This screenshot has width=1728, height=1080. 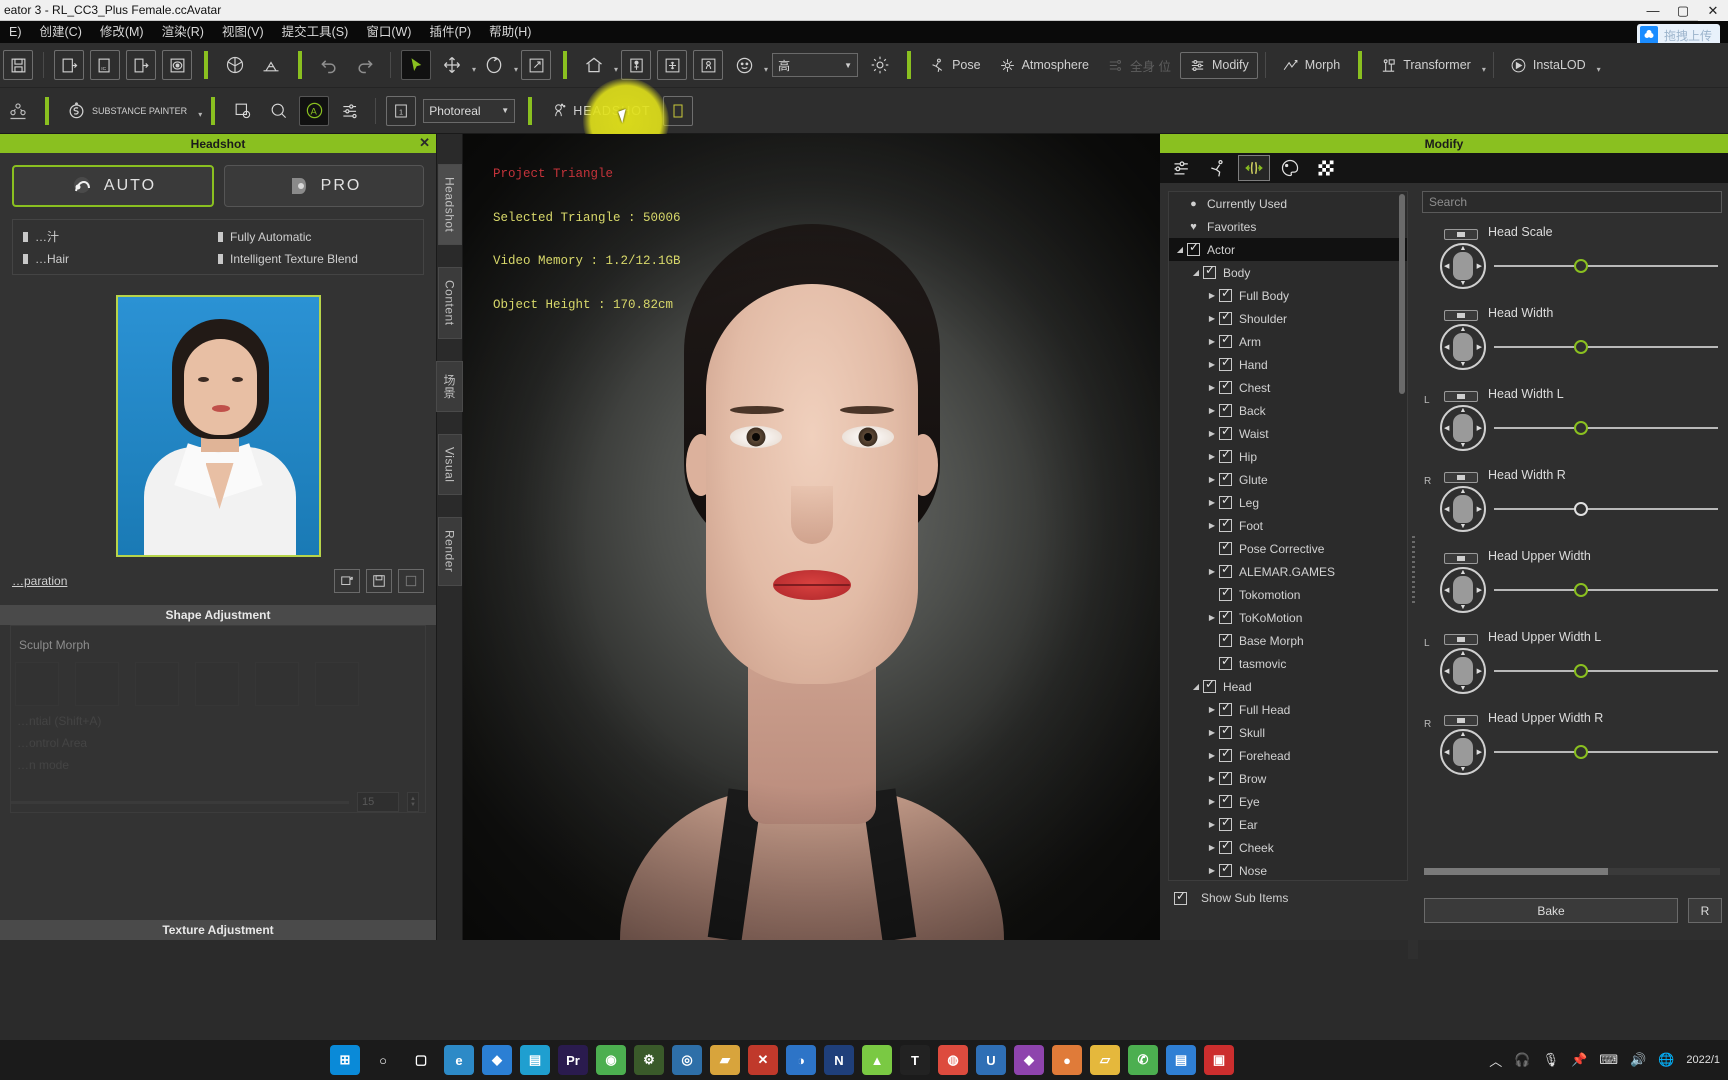 What do you see at coordinates (1288, 502) in the screenshot?
I see `tree-row: ▶ Leg` at bounding box center [1288, 502].